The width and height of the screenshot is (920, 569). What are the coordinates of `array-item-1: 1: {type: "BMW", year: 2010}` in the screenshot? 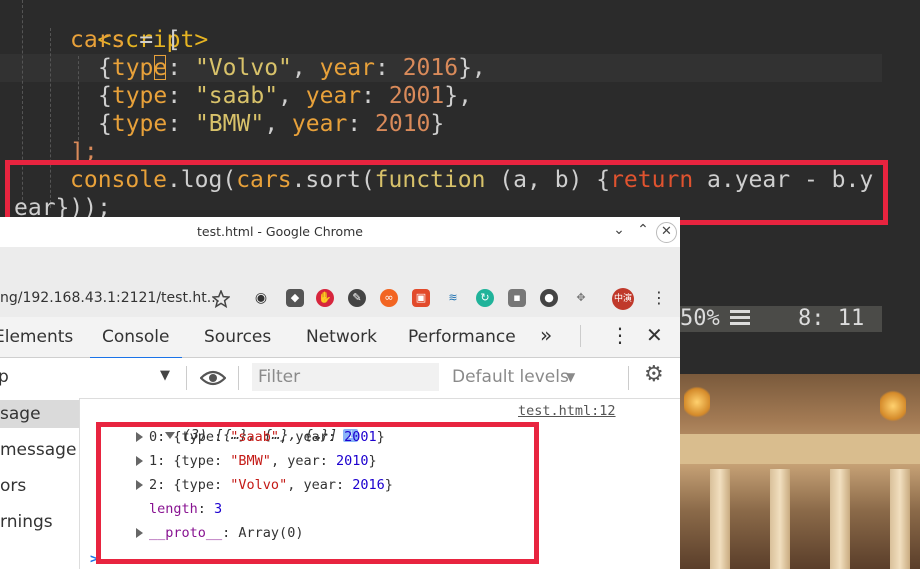 It's located at (256, 461).